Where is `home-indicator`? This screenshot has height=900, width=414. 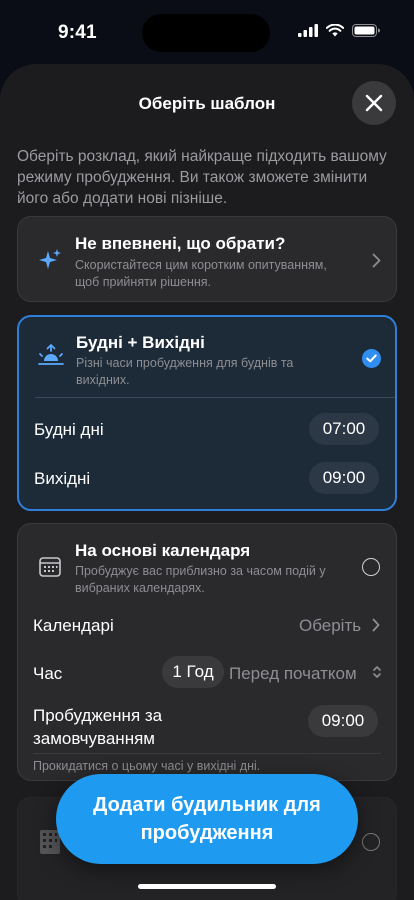
home-indicator is located at coordinates (207, 886).